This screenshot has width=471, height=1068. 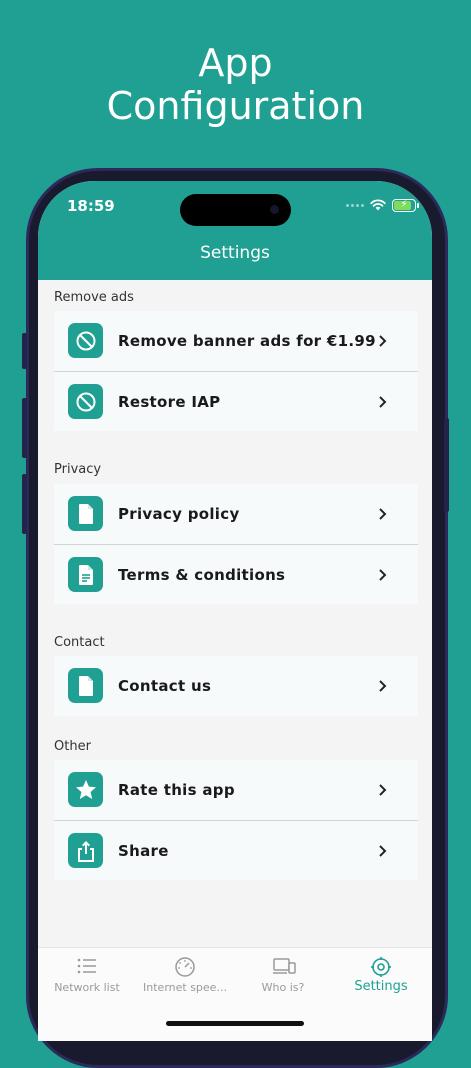 I want to click on phone-action-button, so click(x=24, y=351).